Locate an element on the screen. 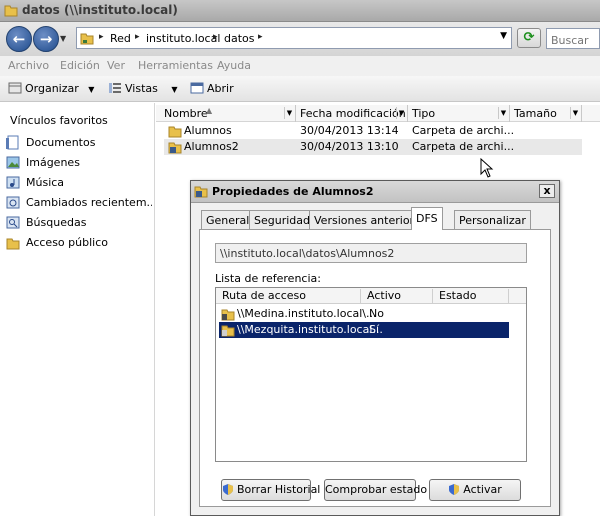 This screenshot has height=516, width=600. activate-button: Activar is located at coordinates (475, 490).